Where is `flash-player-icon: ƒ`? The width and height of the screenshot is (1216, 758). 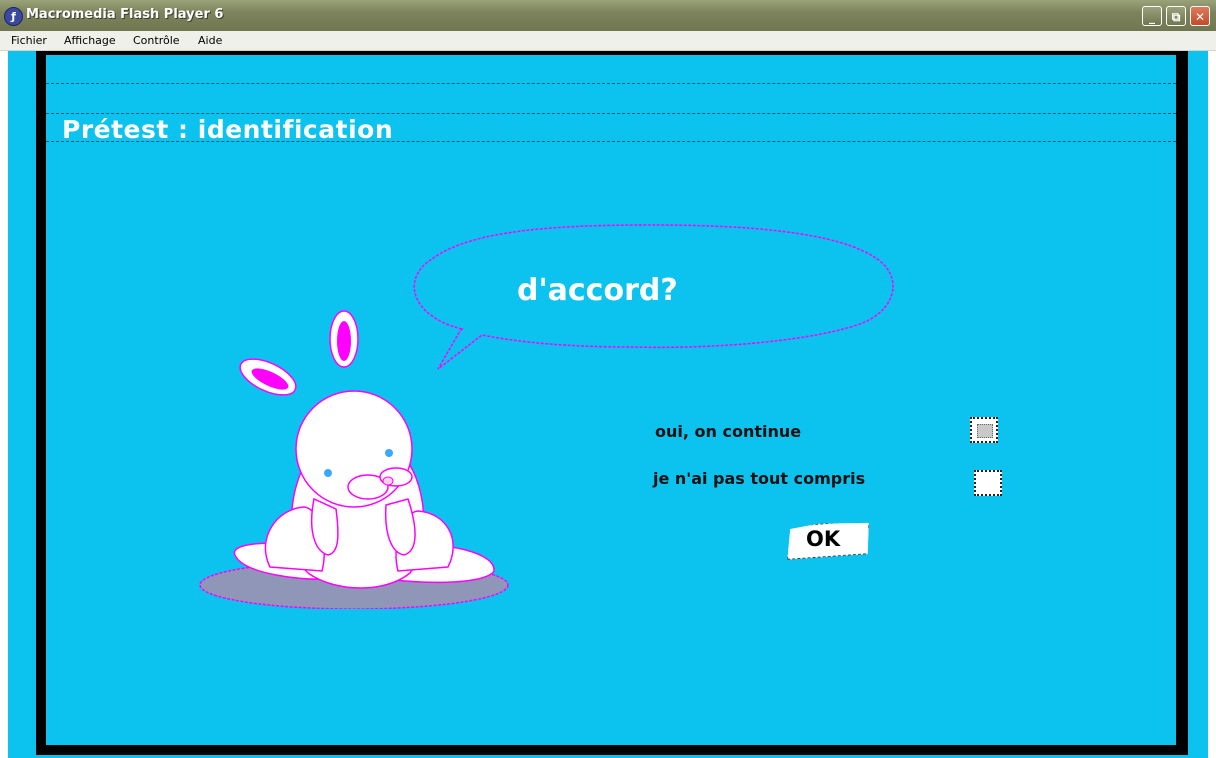 flash-player-icon: ƒ is located at coordinates (13, 16).